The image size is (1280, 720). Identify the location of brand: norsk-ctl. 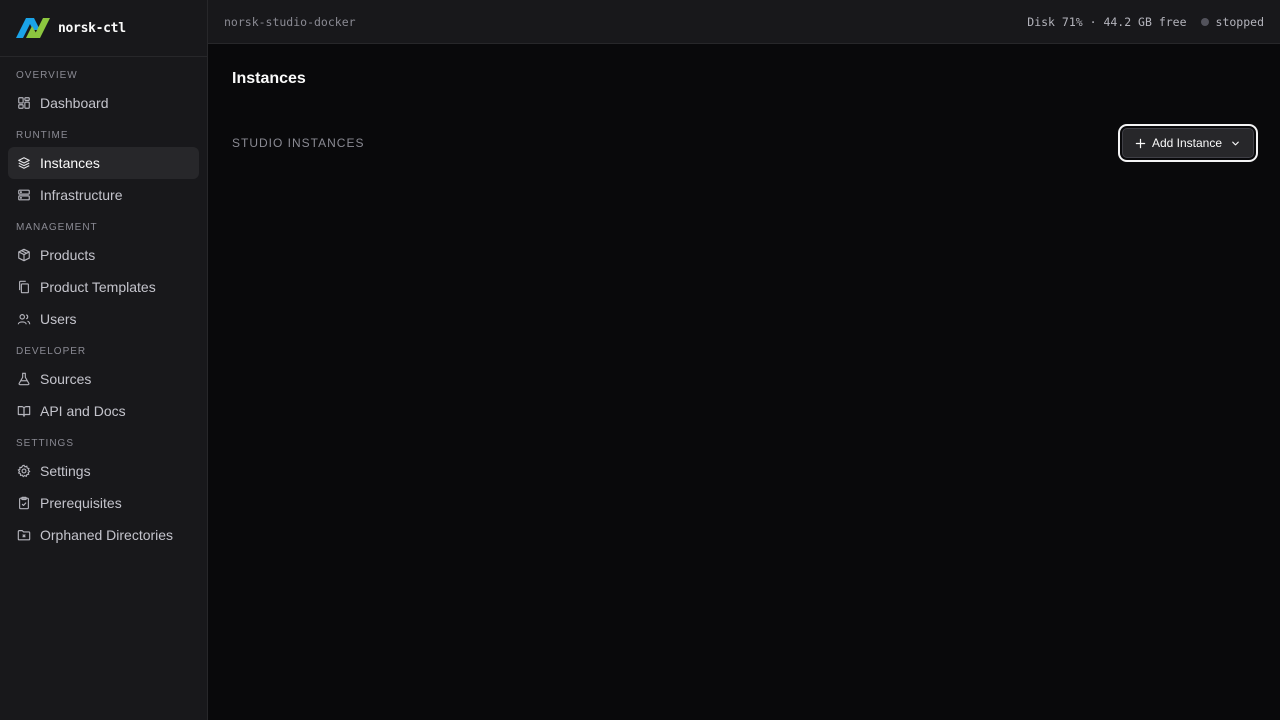
(103, 28).